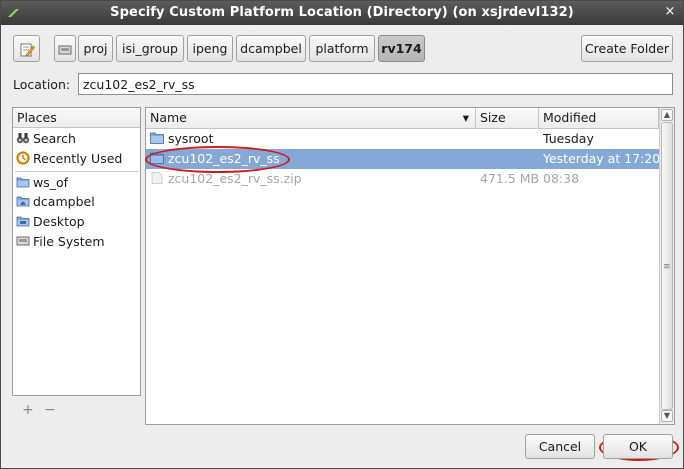  What do you see at coordinates (42, 84) in the screenshot?
I see `location-label: Location:` at bounding box center [42, 84].